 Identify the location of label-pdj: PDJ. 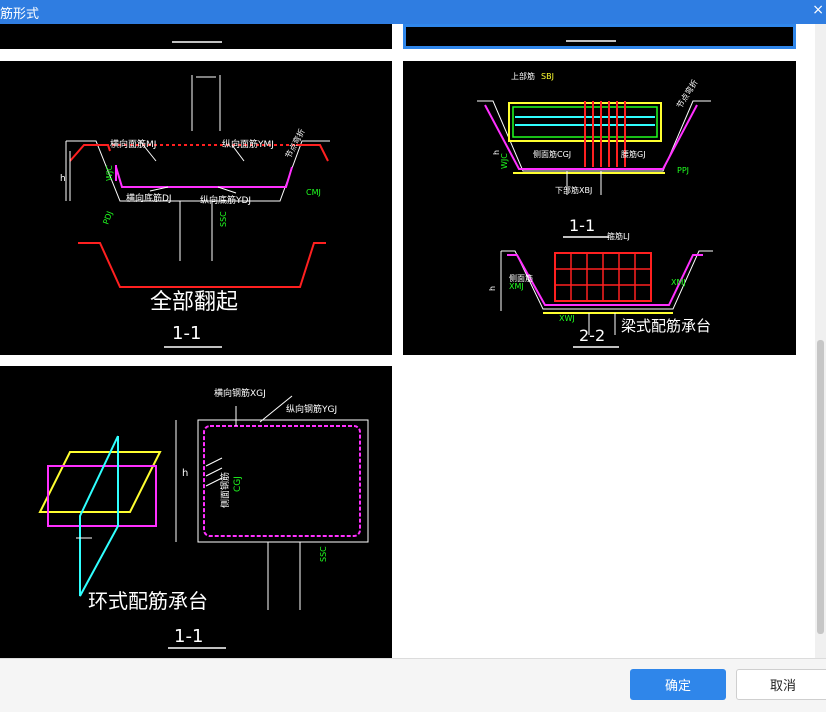
(107, 218).